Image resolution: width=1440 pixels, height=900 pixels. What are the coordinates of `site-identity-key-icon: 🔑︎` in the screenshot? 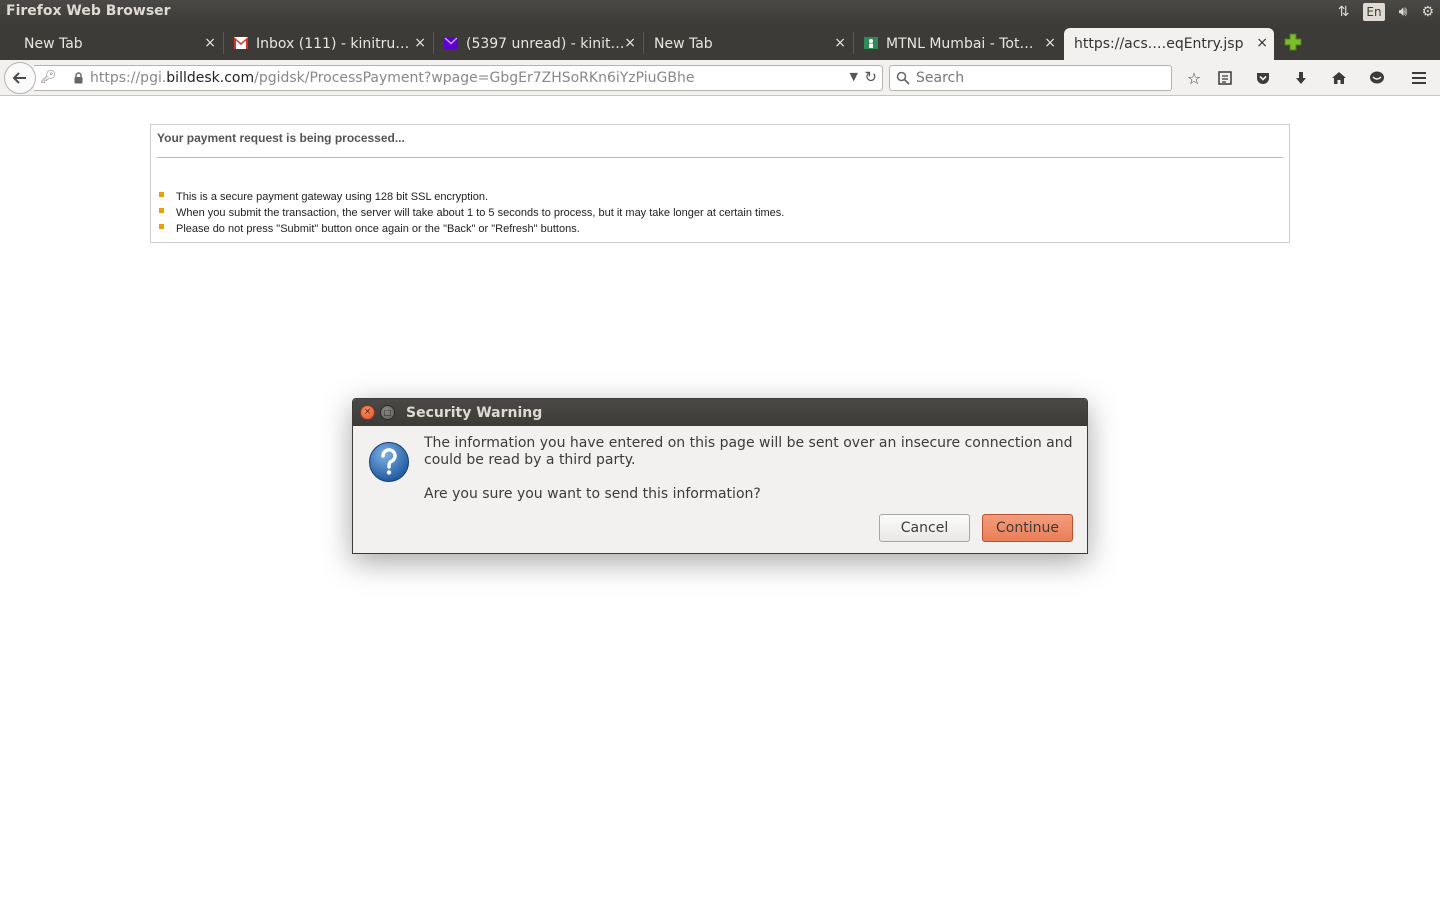 It's located at (48, 77).